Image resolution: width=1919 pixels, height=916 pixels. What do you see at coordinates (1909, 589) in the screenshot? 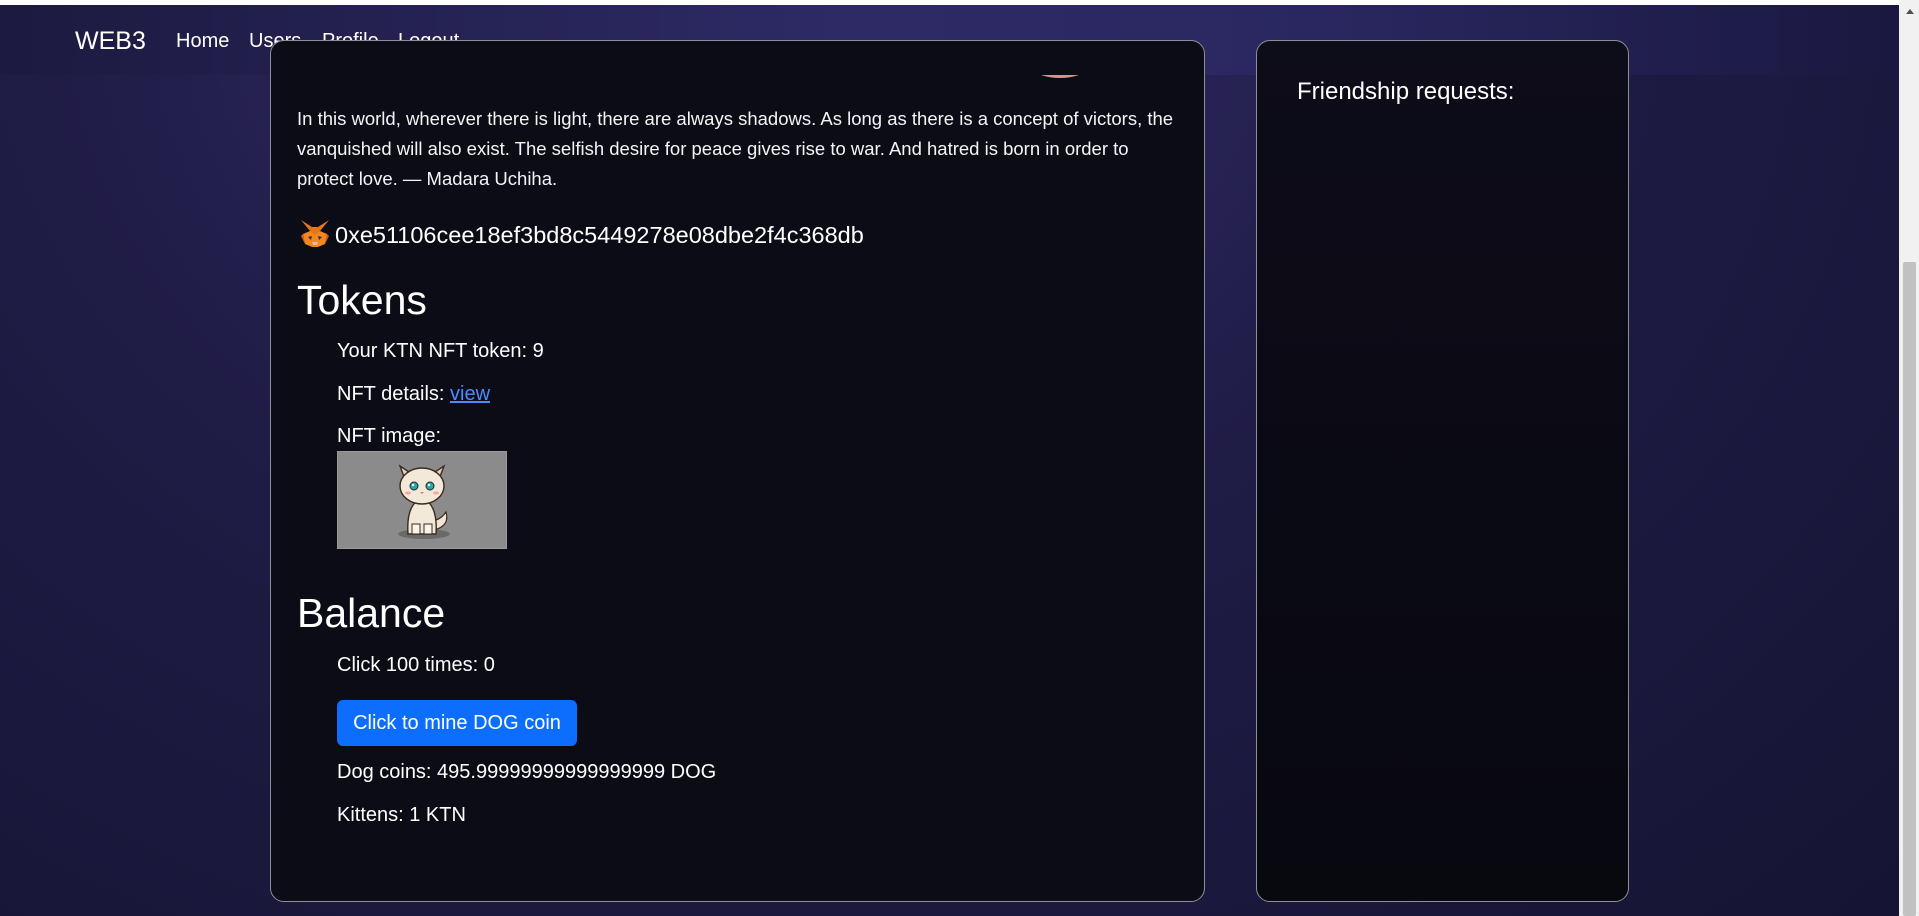
I see `scrollbar-thumb` at bounding box center [1909, 589].